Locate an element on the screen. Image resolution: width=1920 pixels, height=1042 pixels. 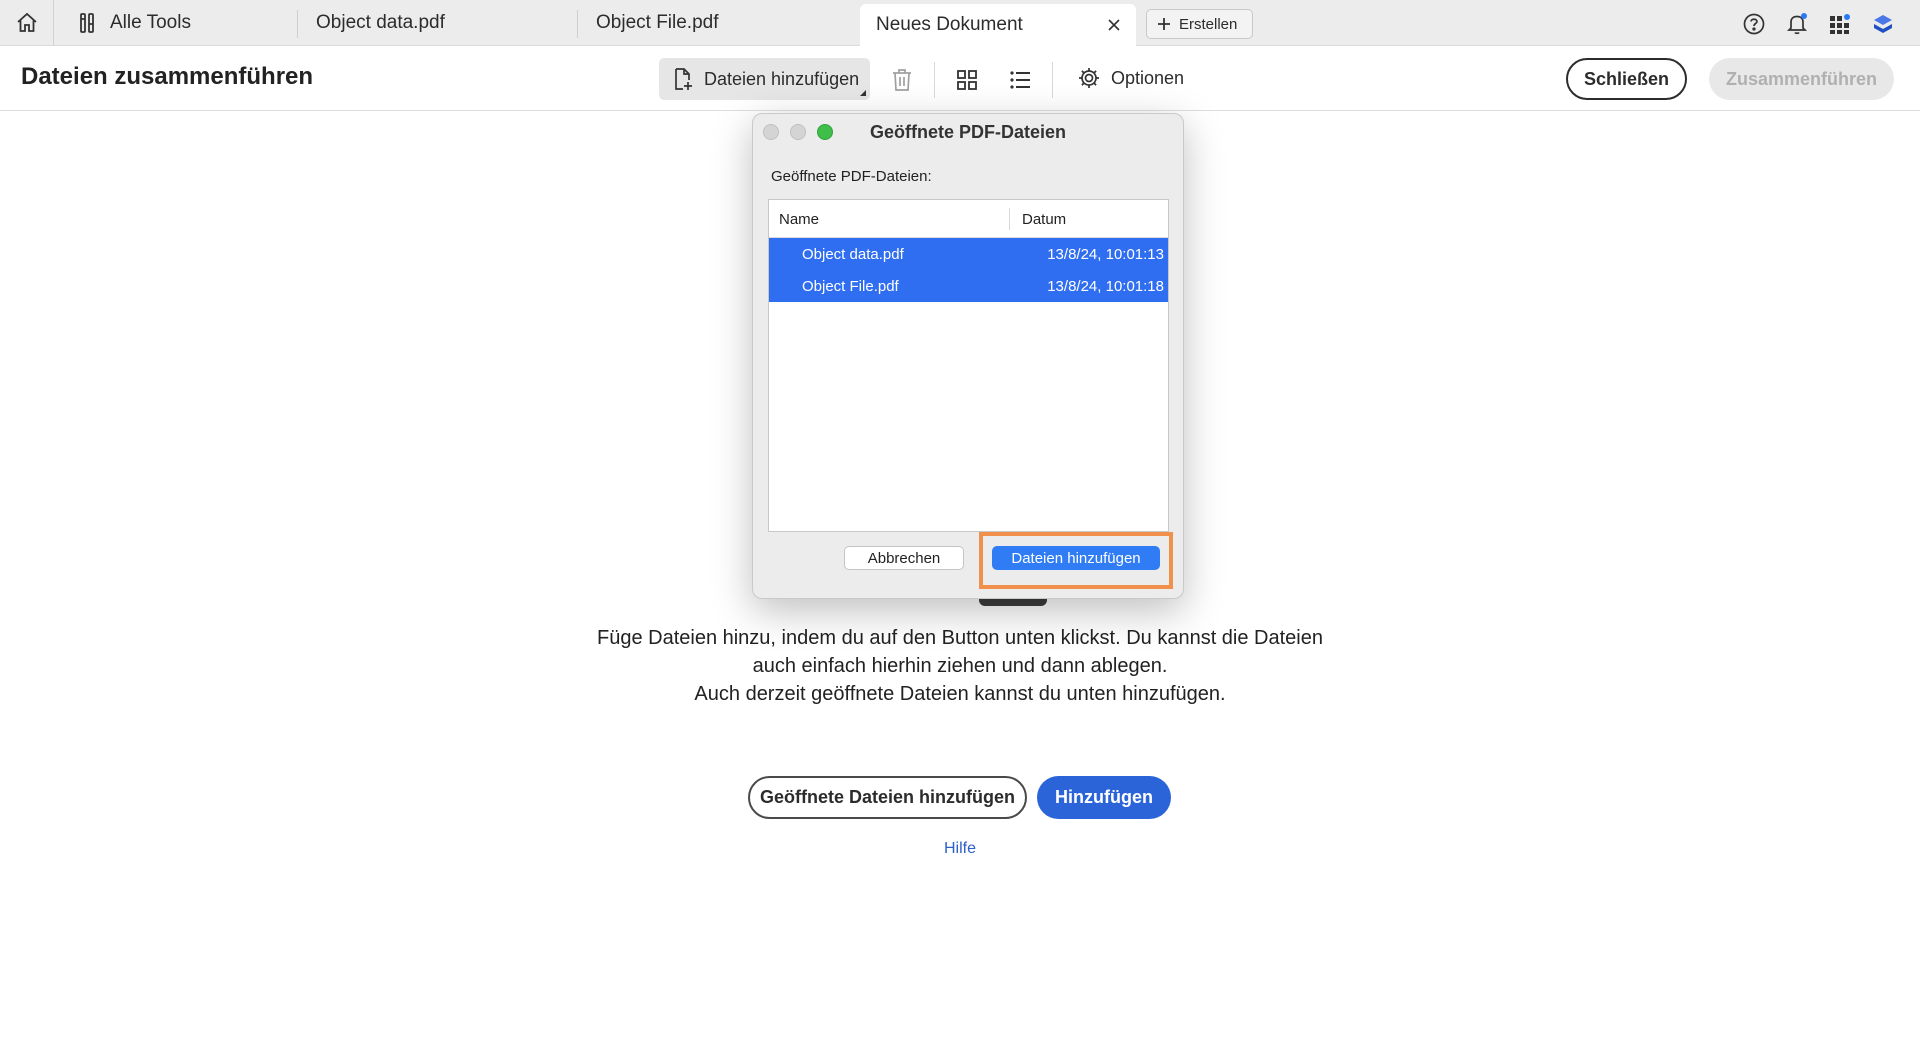
add-files-button: Dateien hinzufügen is located at coordinates (764, 79).